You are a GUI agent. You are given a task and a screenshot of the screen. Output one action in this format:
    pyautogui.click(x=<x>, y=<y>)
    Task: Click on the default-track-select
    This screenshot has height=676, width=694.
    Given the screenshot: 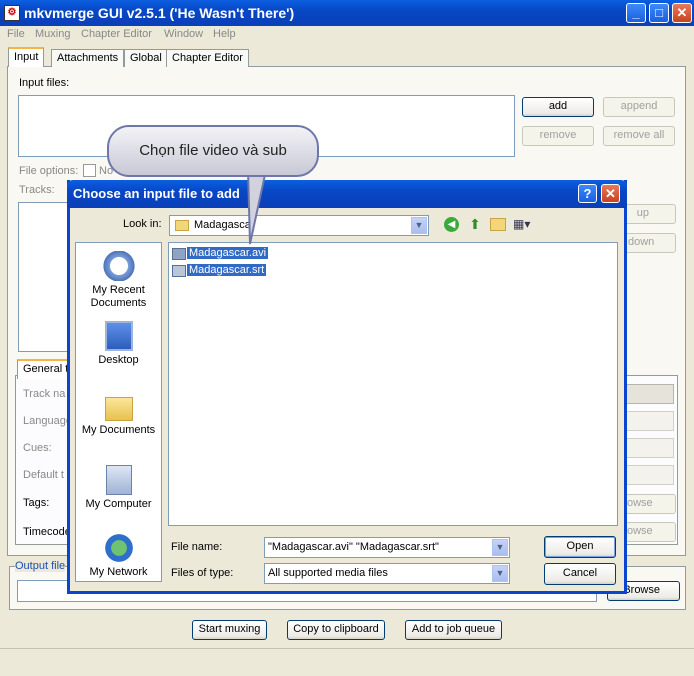 What is the action you would take?
    pyautogui.click(x=649, y=475)
    